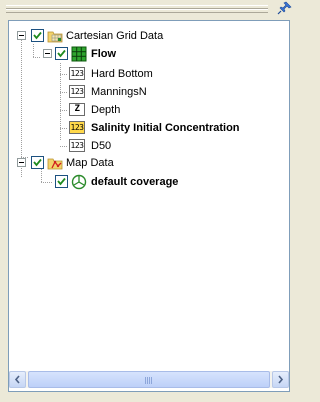 The height and width of the screenshot is (402, 320). I want to click on elevation-dataset-icon: Z, so click(77, 109).